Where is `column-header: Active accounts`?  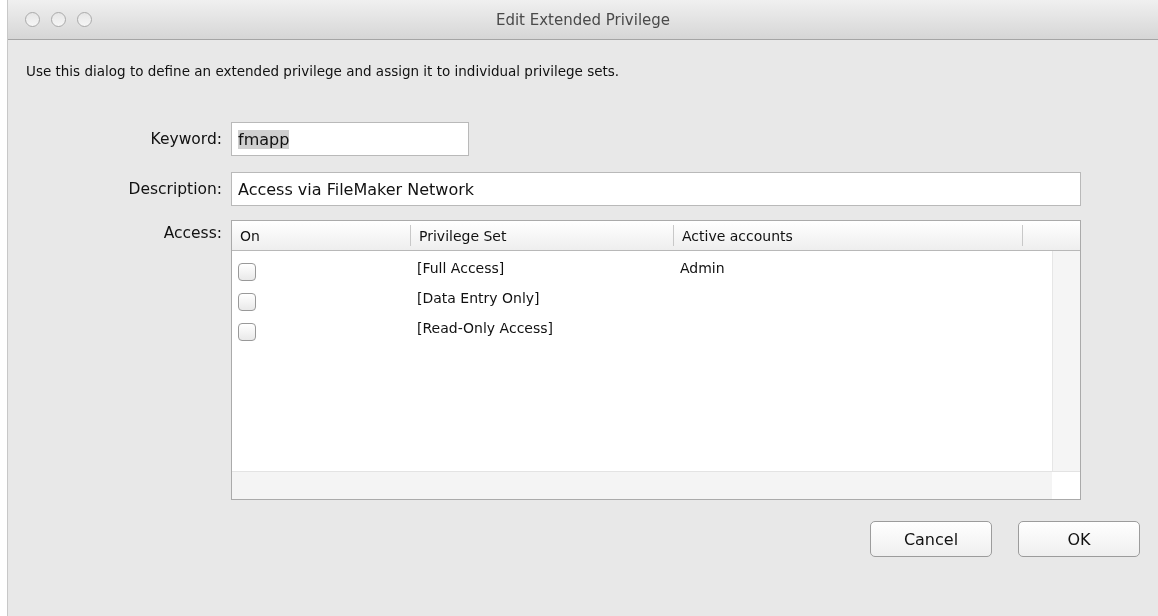
column-header: Active accounts is located at coordinates (848, 235).